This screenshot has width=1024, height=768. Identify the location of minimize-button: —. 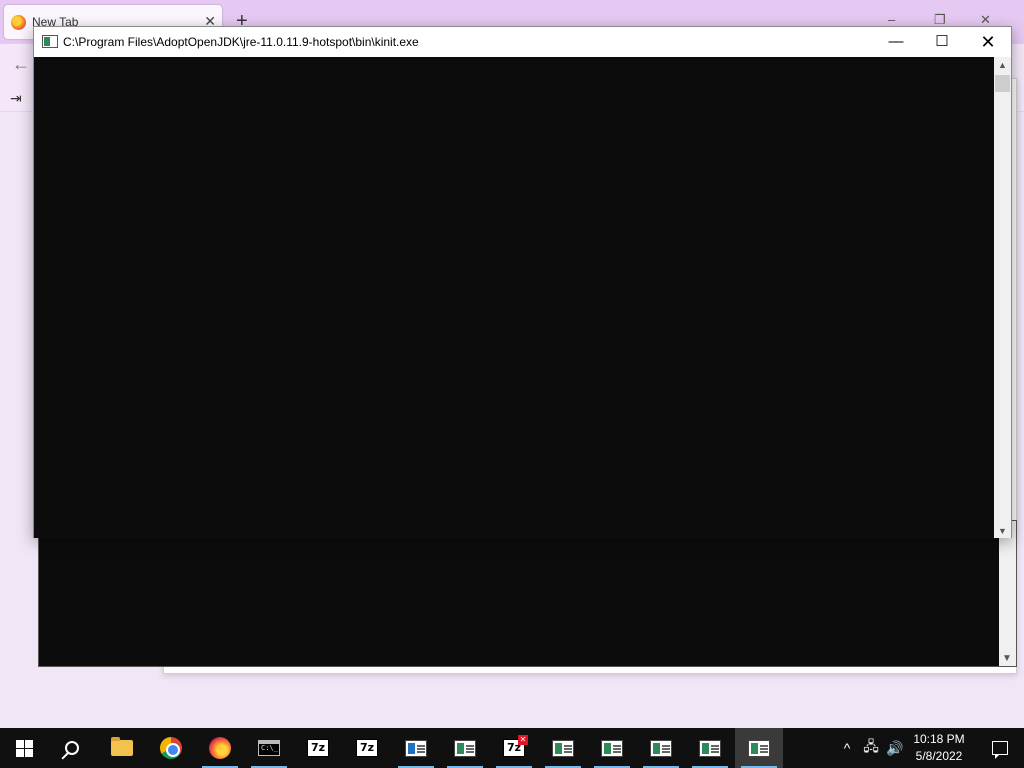
(896, 42).